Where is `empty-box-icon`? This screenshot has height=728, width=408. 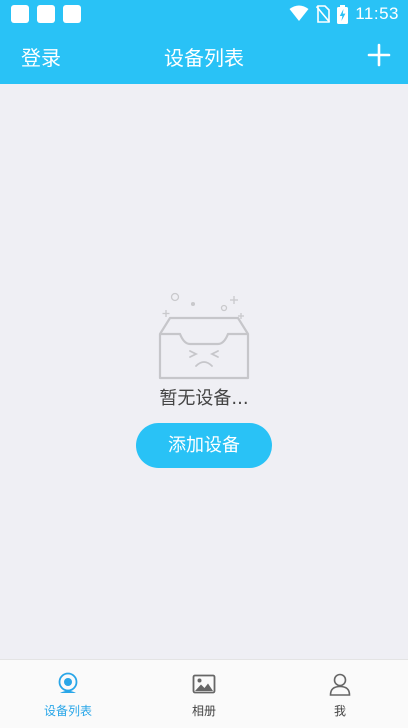 empty-box-icon is located at coordinates (204, 336).